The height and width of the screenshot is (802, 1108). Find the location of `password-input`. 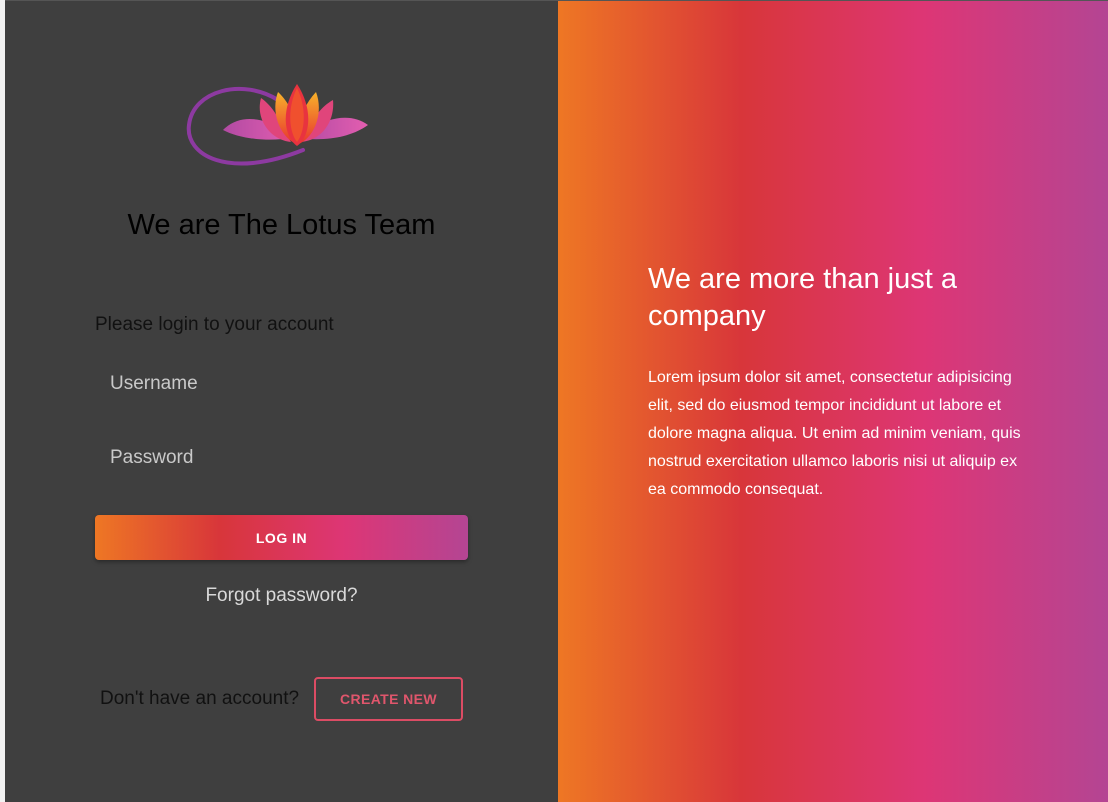

password-input is located at coordinates (281, 458).